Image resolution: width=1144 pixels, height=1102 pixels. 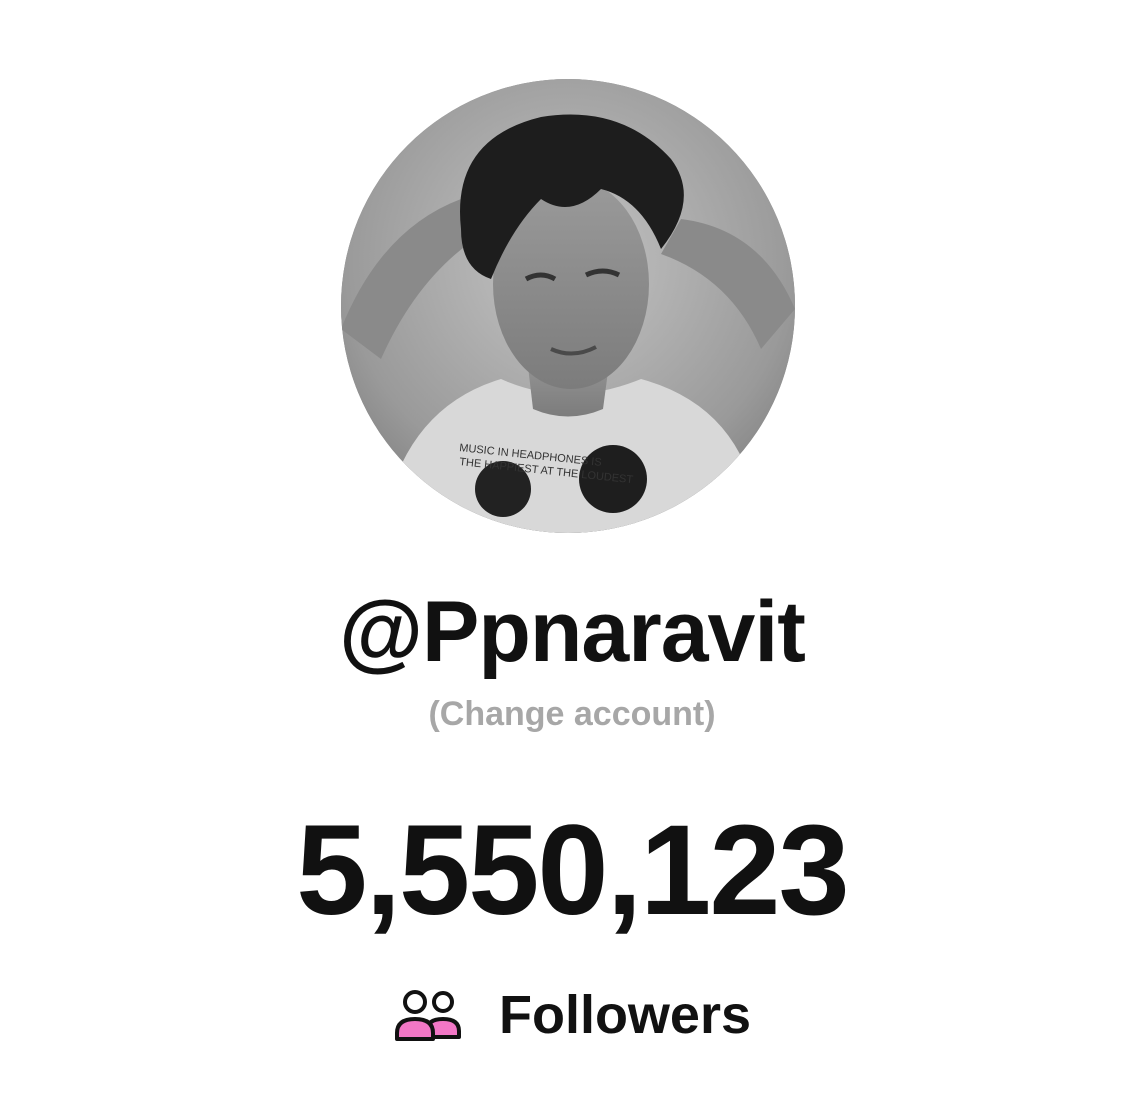 What do you see at coordinates (572, 870) in the screenshot?
I see `follower-count: 5,550,123` at bounding box center [572, 870].